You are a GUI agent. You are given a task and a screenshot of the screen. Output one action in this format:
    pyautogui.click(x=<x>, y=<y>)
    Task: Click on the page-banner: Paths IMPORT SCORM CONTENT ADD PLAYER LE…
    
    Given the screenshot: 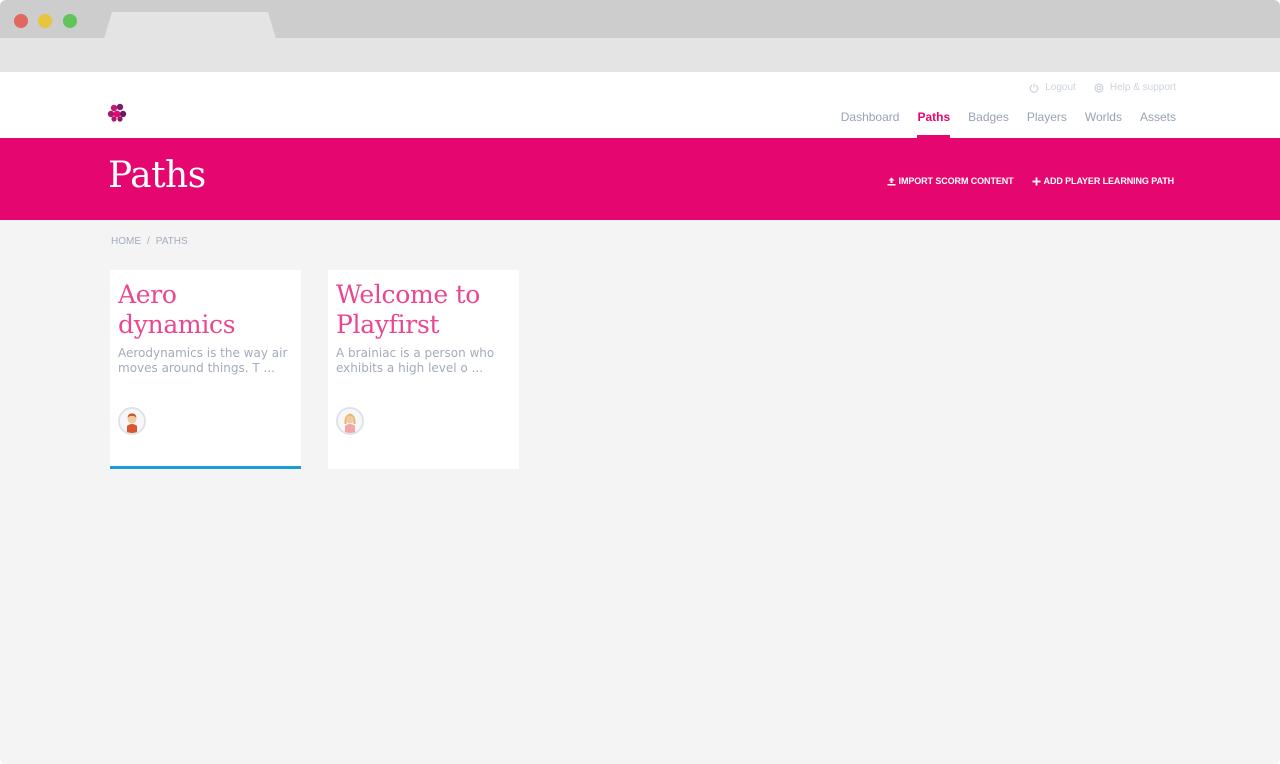 What is the action you would take?
    pyautogui.click(x=640, y=179)
    